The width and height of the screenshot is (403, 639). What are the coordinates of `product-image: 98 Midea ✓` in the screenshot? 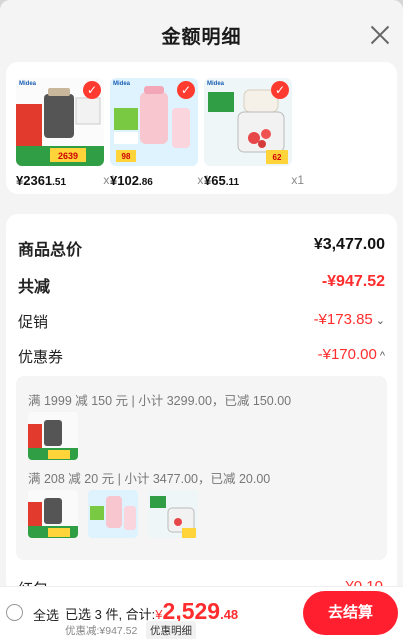 It's located at (154, 122).